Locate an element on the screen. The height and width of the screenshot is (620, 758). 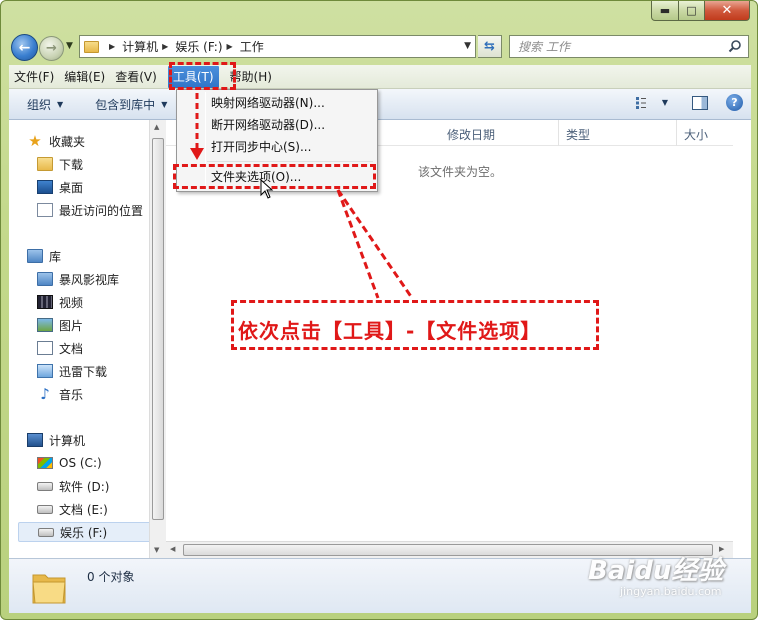
mouse-cursor-icon is located at coordinates (267, 189).